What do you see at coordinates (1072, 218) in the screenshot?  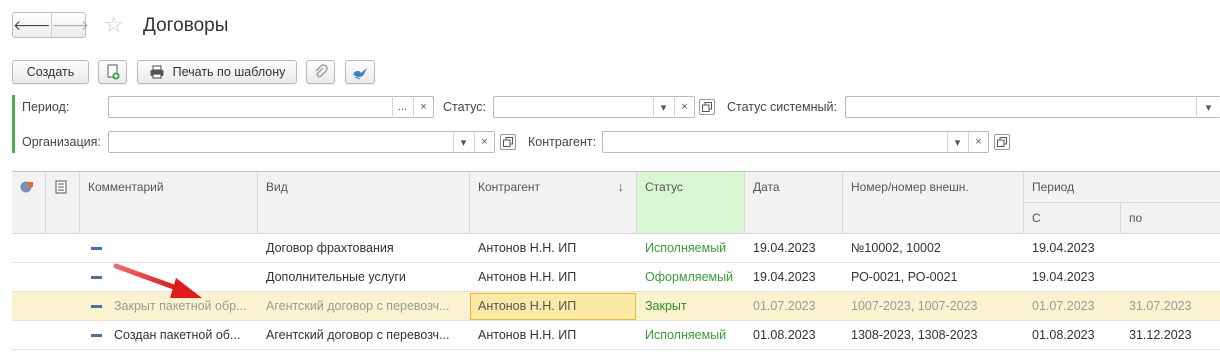 I see `header-period-from: С` at bounding box center [1072, 218].